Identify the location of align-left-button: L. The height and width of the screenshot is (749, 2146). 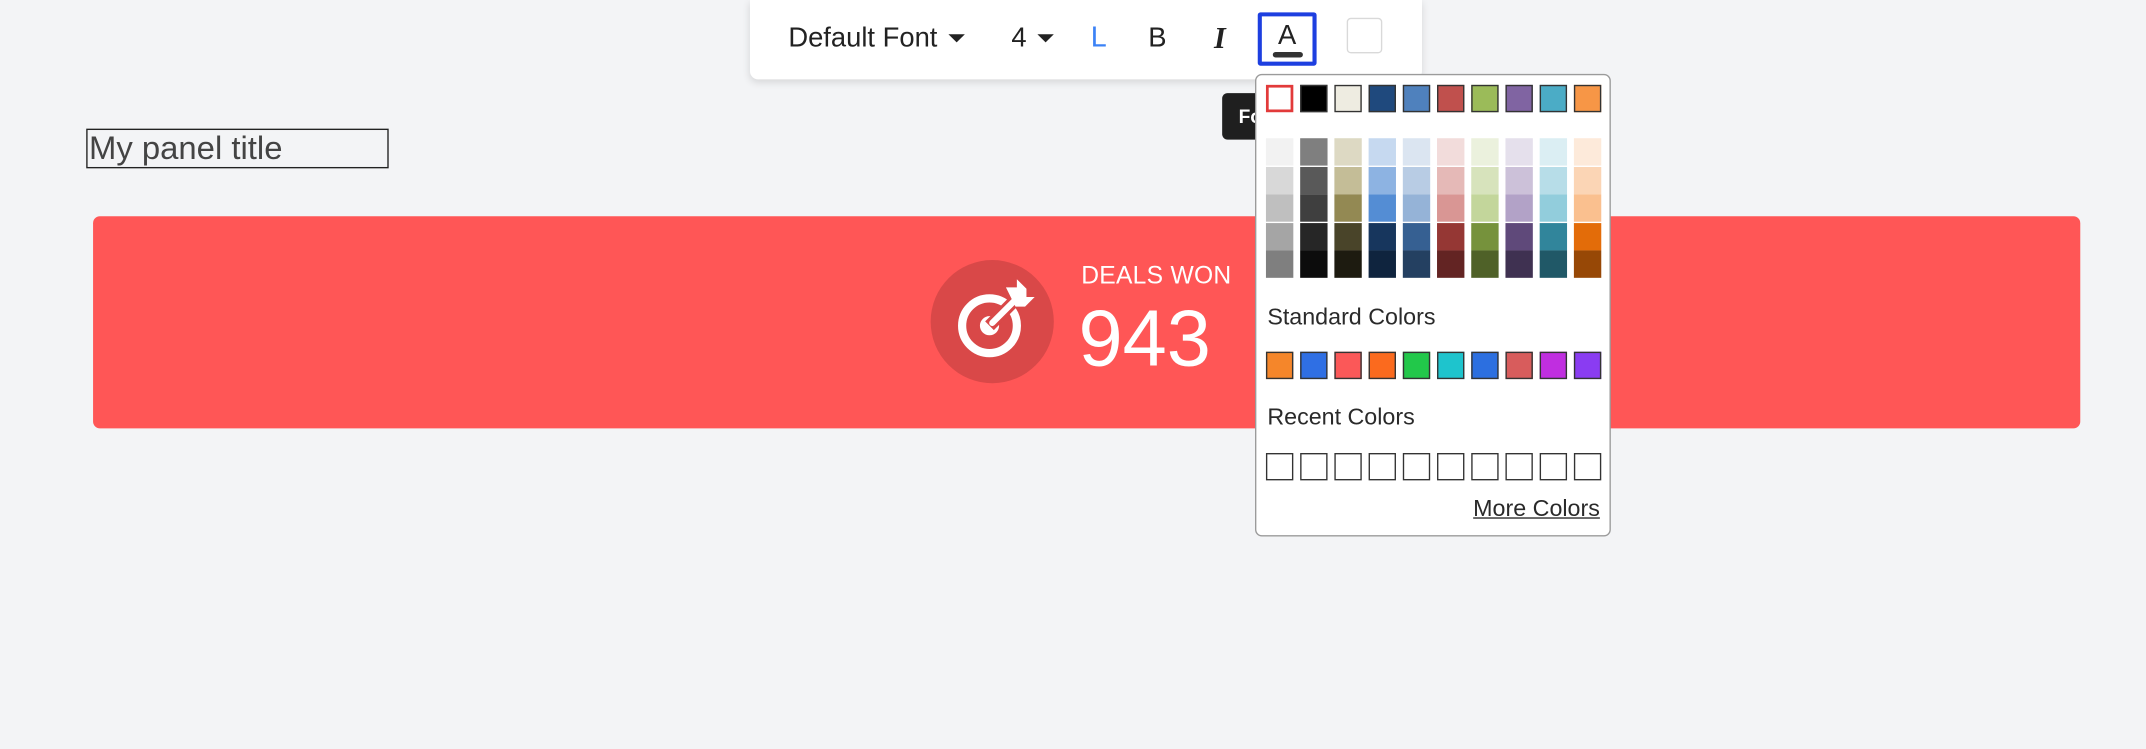
(1099, 38).